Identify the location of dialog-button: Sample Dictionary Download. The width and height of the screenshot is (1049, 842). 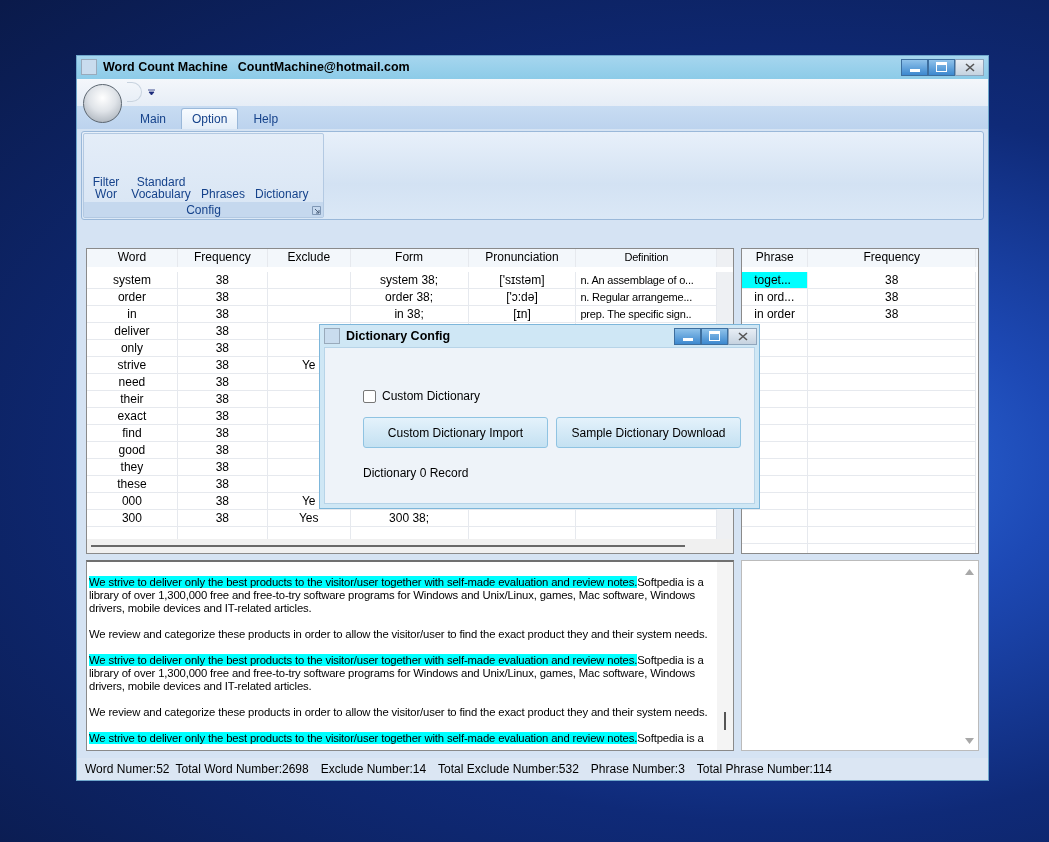
(648, 432).